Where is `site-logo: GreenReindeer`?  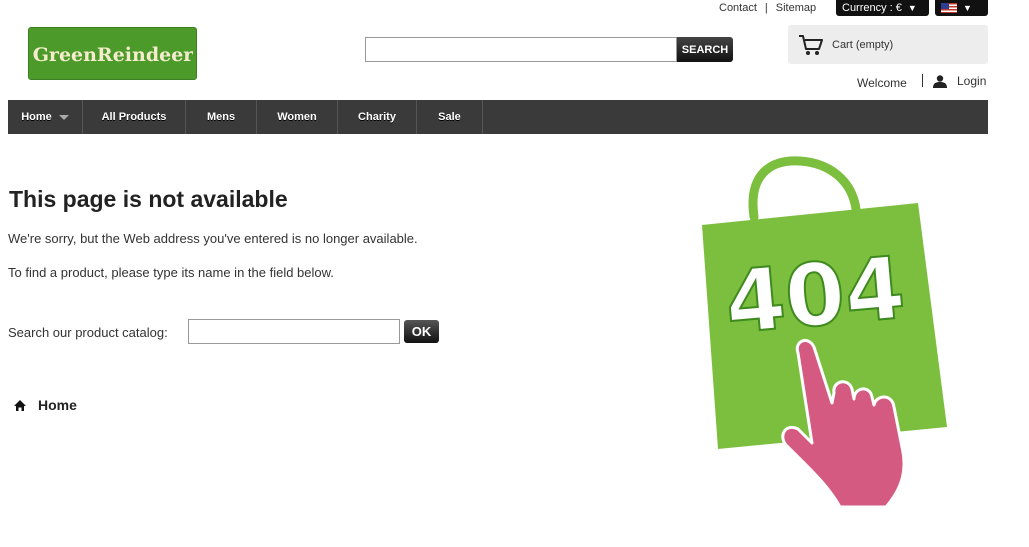 site-logo: GreenReindeer is located at coordinates (112, 53).